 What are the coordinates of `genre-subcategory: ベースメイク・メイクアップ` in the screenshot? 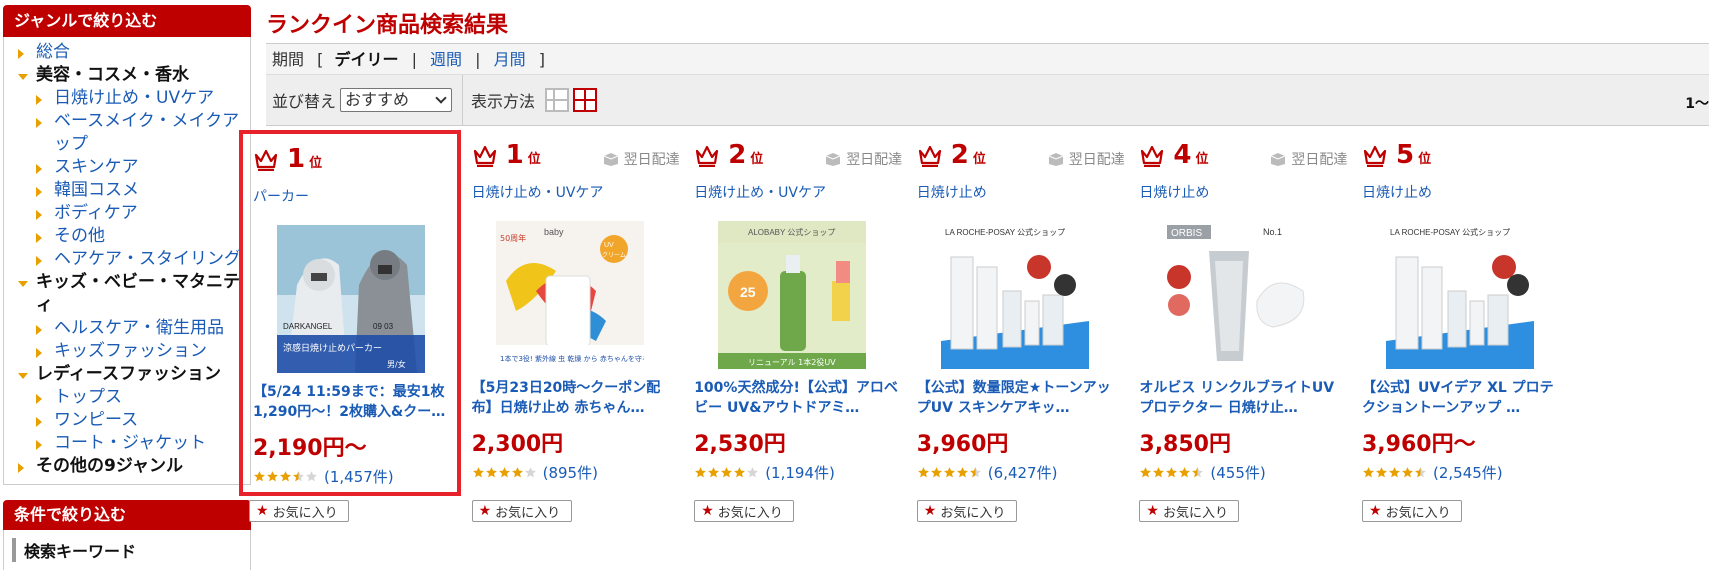 It's located at (127, 133).